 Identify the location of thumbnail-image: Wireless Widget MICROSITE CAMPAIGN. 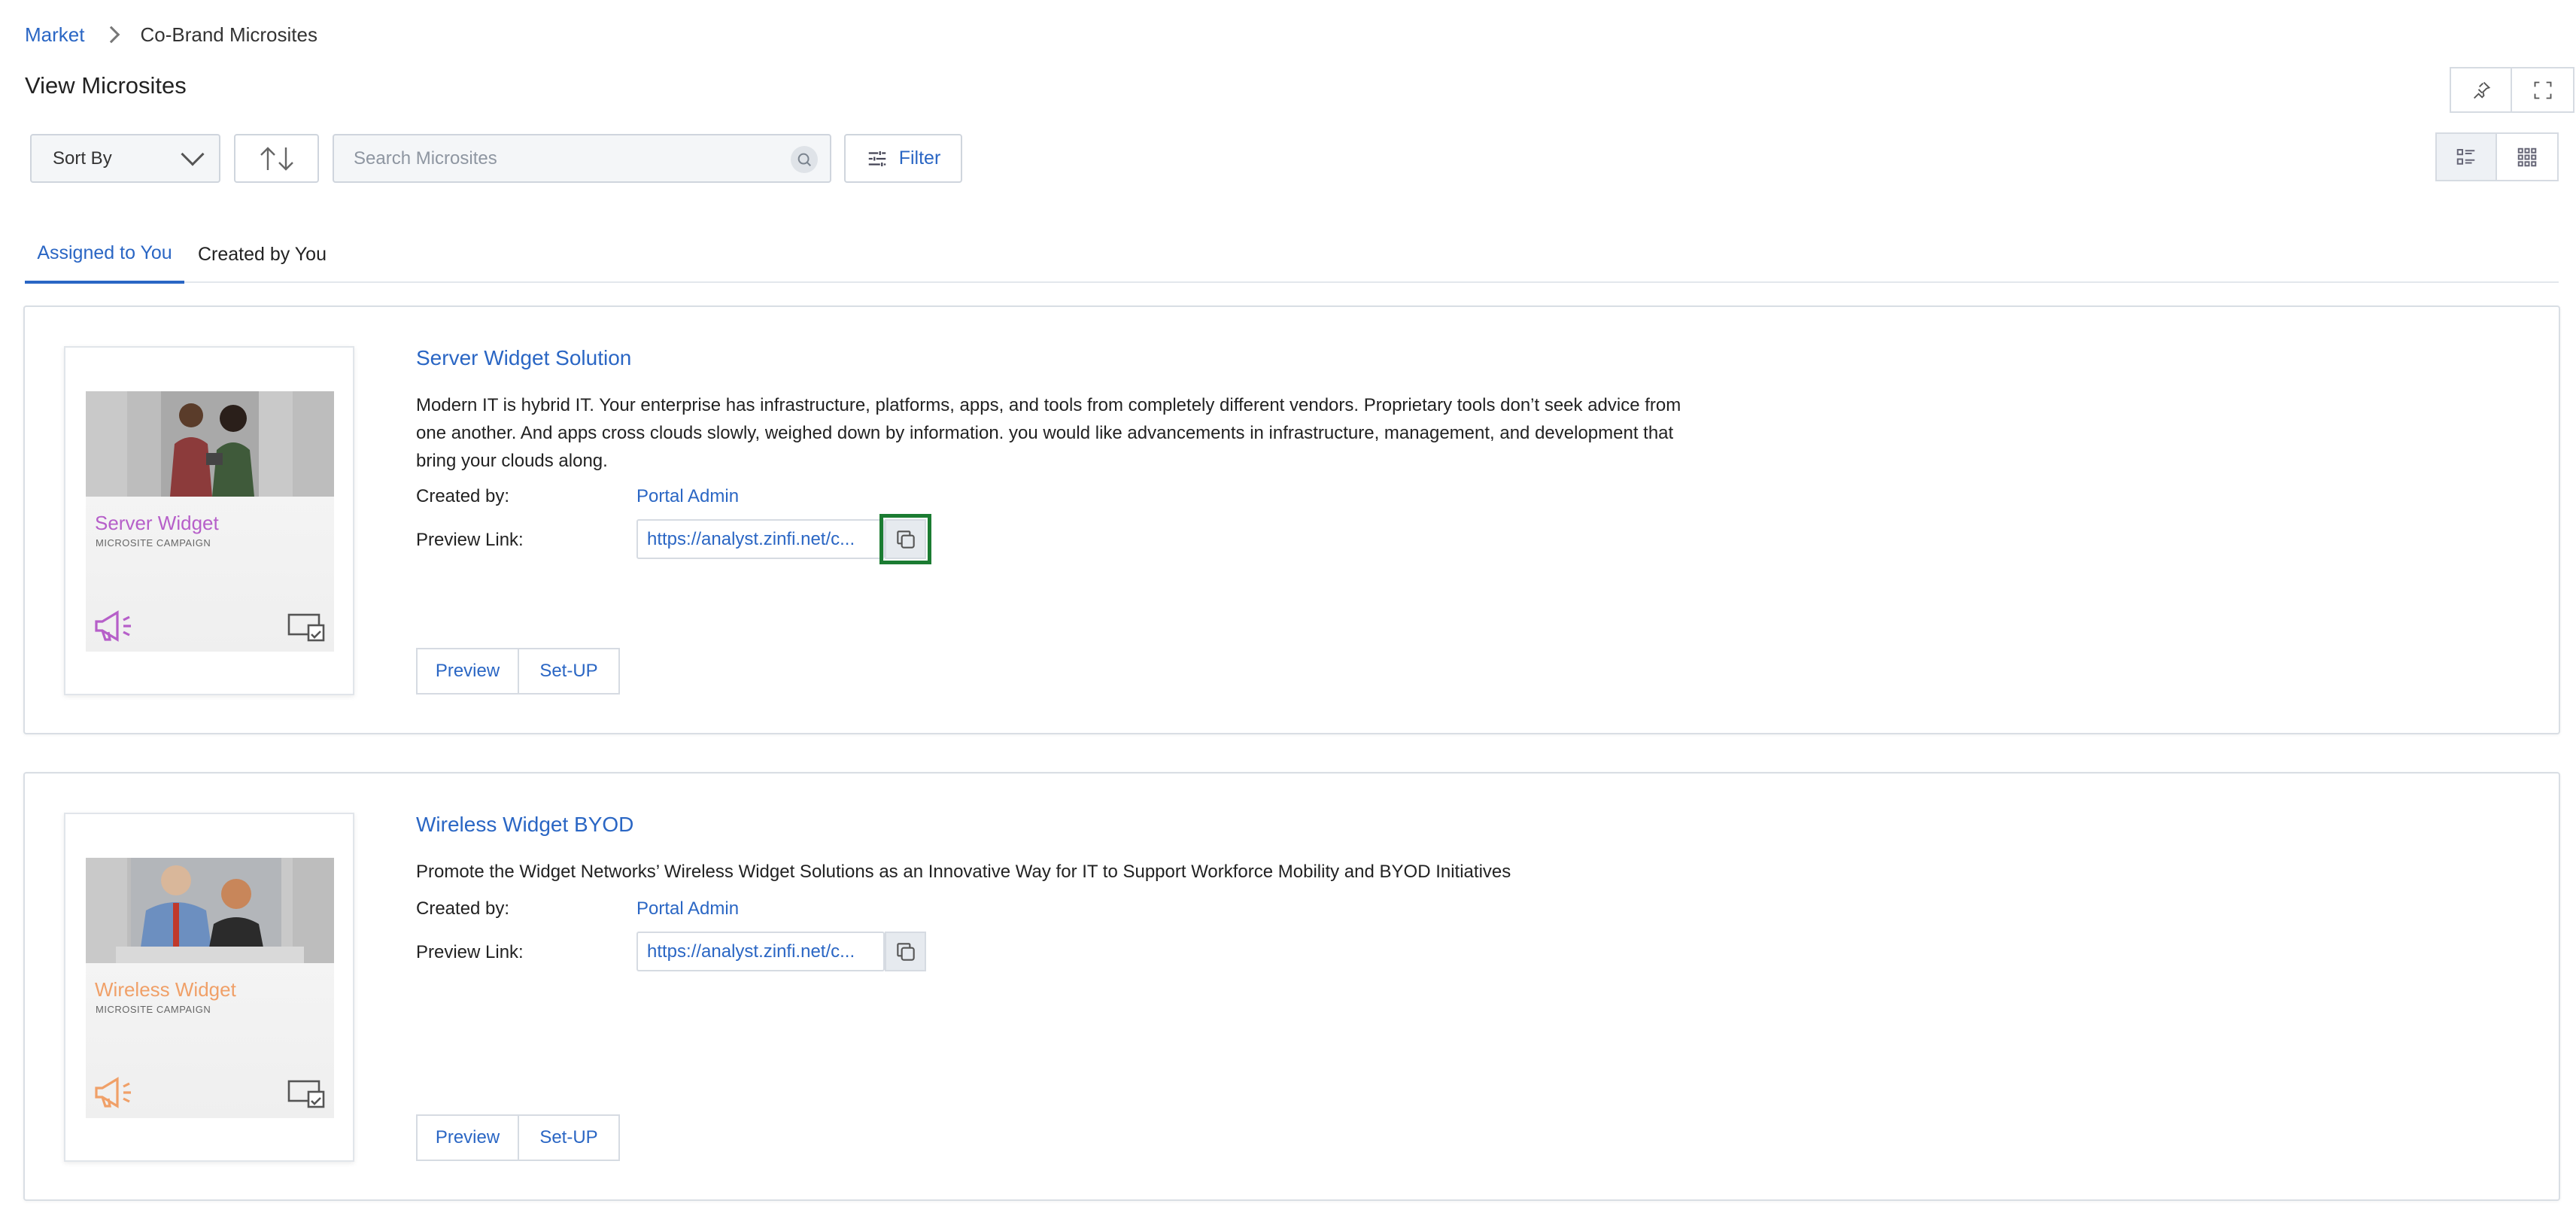
(210, 988).